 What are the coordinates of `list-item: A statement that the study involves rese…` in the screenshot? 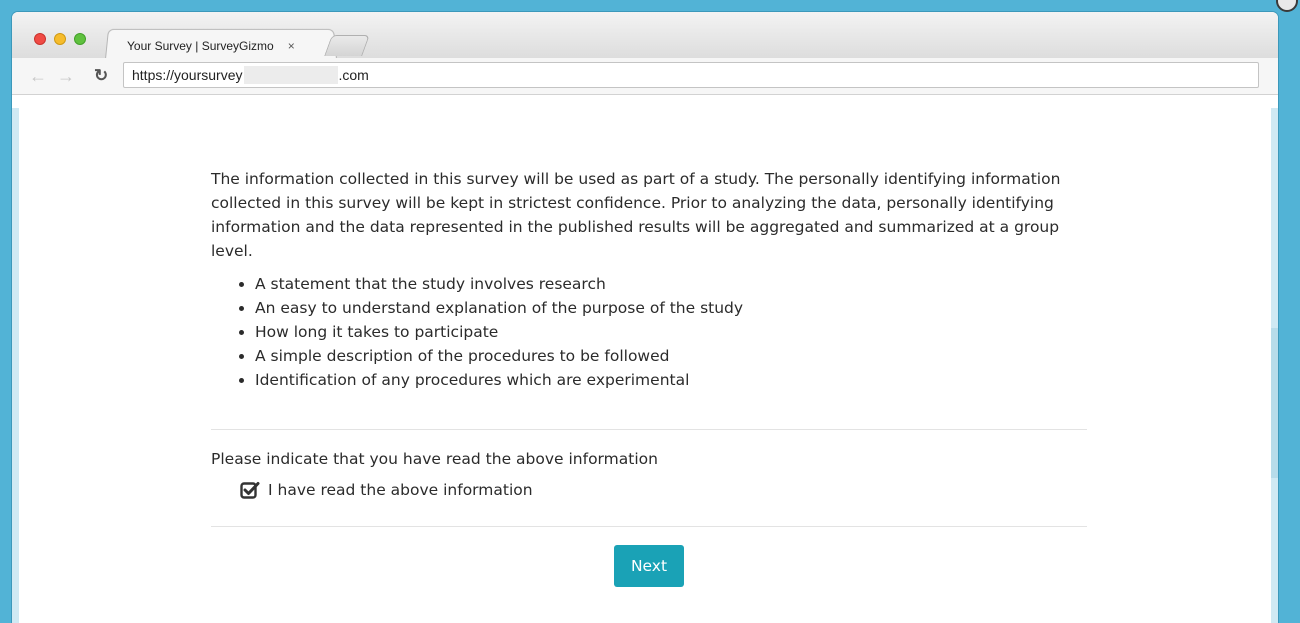 It's located at (671, 284).